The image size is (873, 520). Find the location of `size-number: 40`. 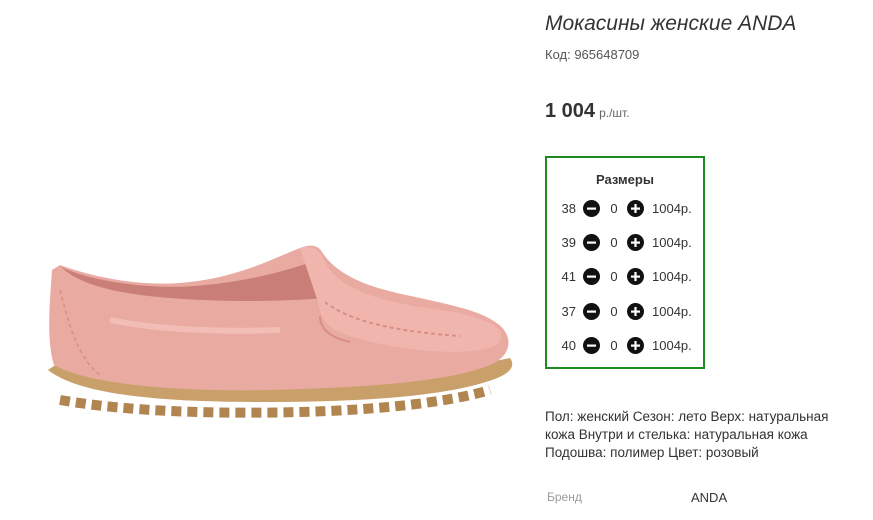

size-number: 40 is located at coordinates (568, 345).